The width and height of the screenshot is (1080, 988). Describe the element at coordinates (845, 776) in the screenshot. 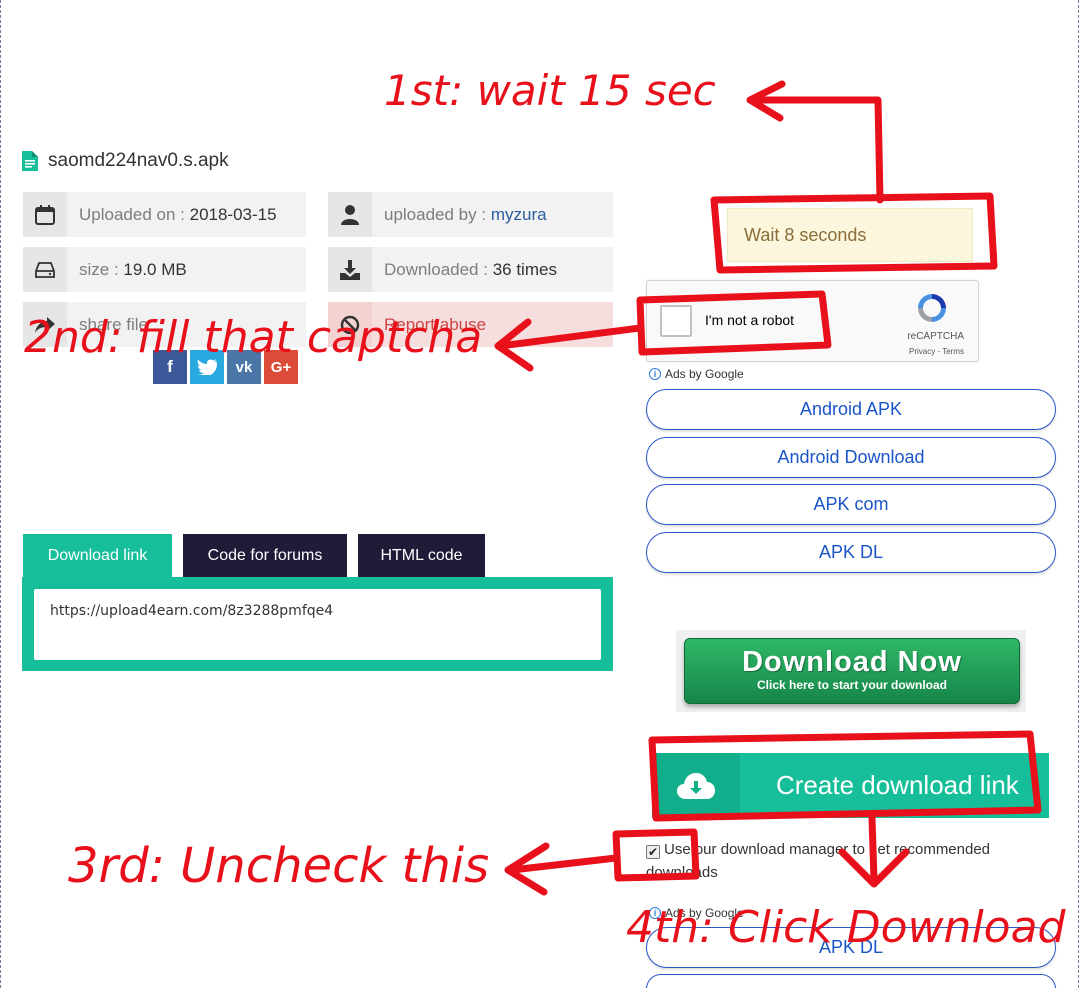

I see `create-link-highlight-box` at that location.